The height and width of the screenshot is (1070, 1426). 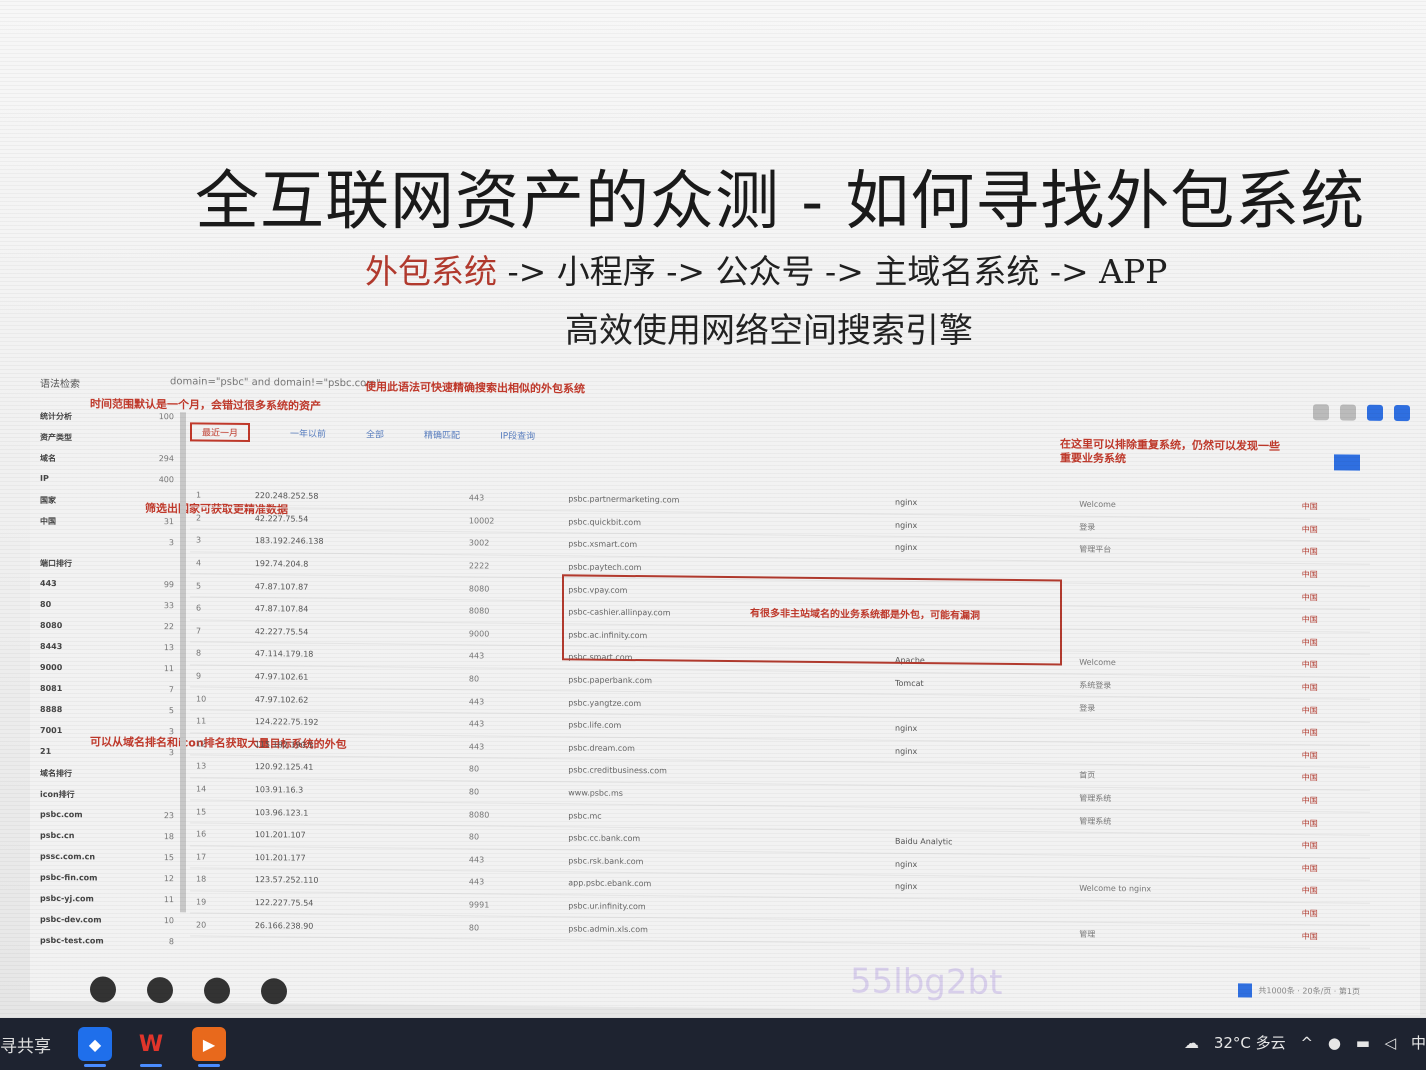 What do you see at coordinates (355, 497) in the screenshot?
I see `ip-cell: 220.248.252.58` at bounding box center [355, 497].